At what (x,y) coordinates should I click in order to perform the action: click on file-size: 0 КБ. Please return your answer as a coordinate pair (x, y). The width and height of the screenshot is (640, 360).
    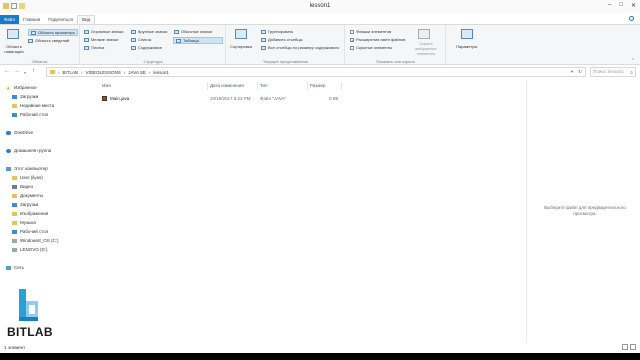
    Looking at the image, I should click on (334, 98).